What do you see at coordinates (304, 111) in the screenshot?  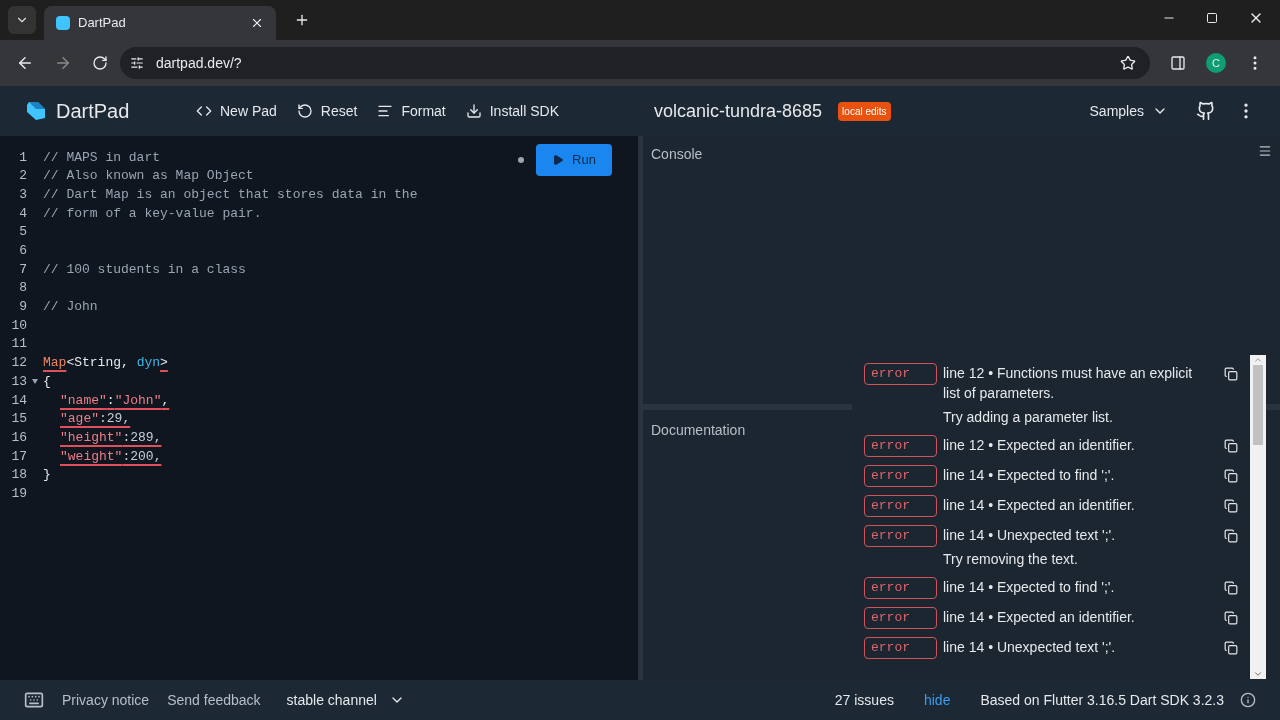 I see `reset-icon` at bounding box center [304, 111].